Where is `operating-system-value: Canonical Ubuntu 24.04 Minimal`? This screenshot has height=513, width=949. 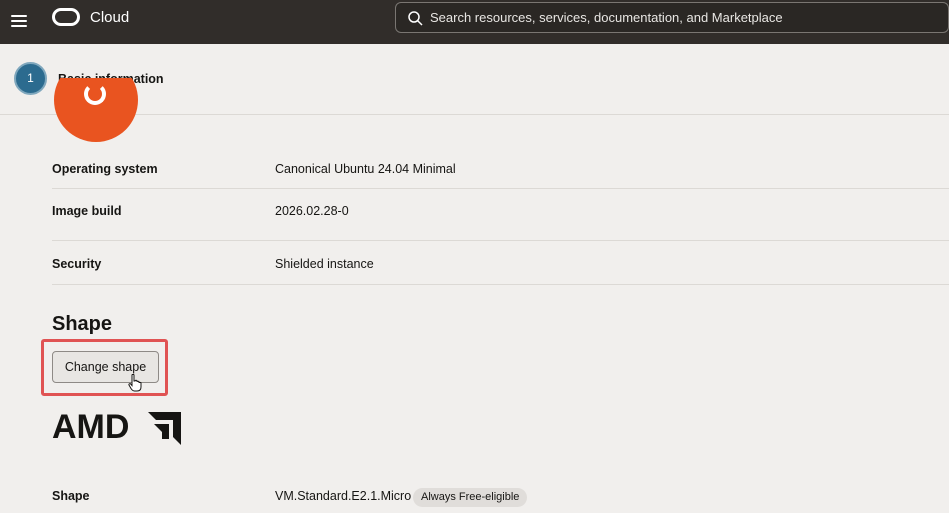
operating-system-value: Canonical Ubuntu 24.04 Minimal is located at coordinates (365, 169).